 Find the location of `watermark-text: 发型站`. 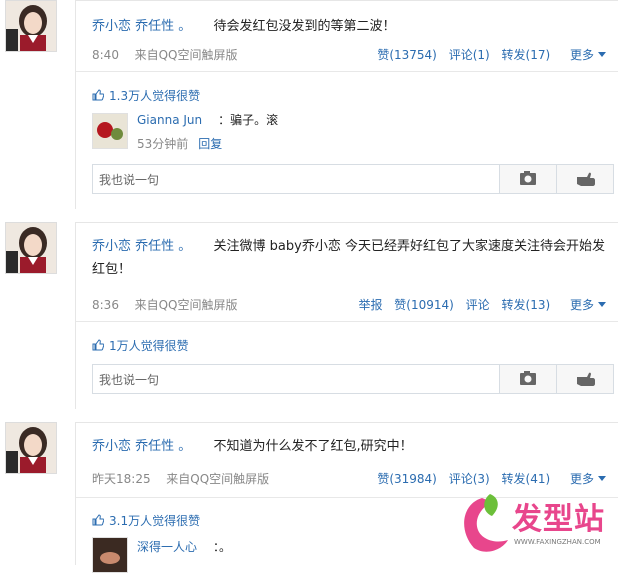

watermark-text: 发型站 is located at coordinates (558, 519).